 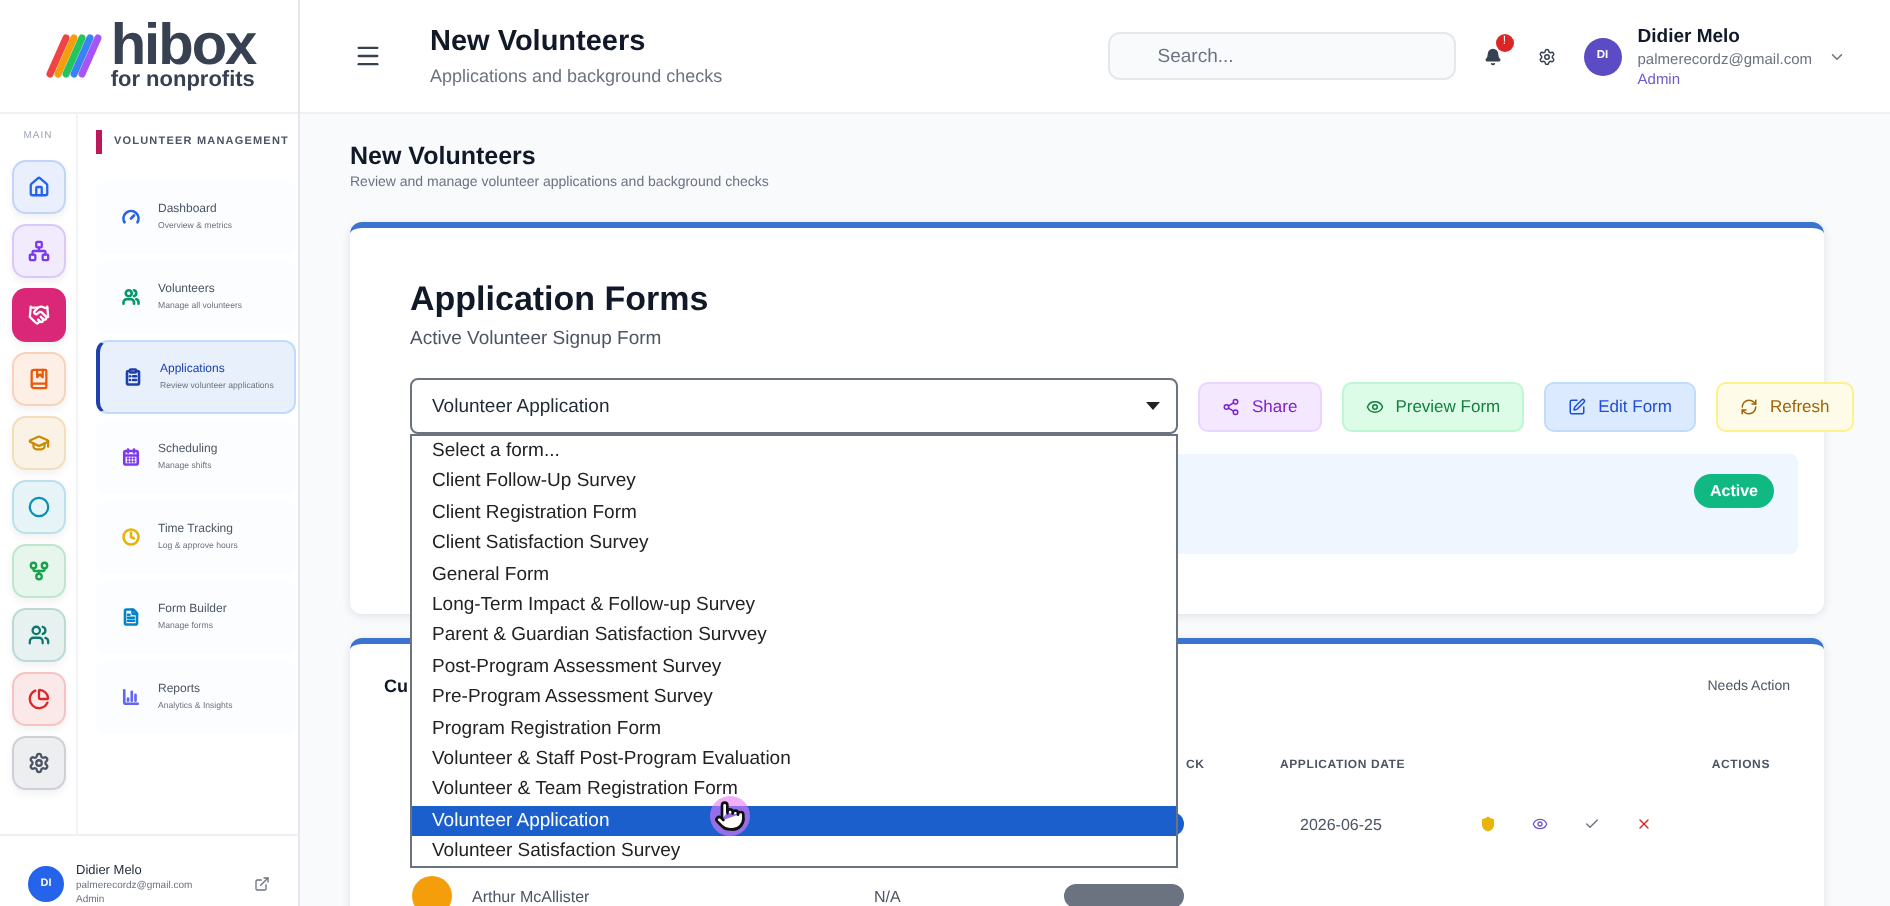 What do you see at coordinates (539, 42) in the screenshot?
I see `header-title: New Volunteers` at bounding box center [539, 42].